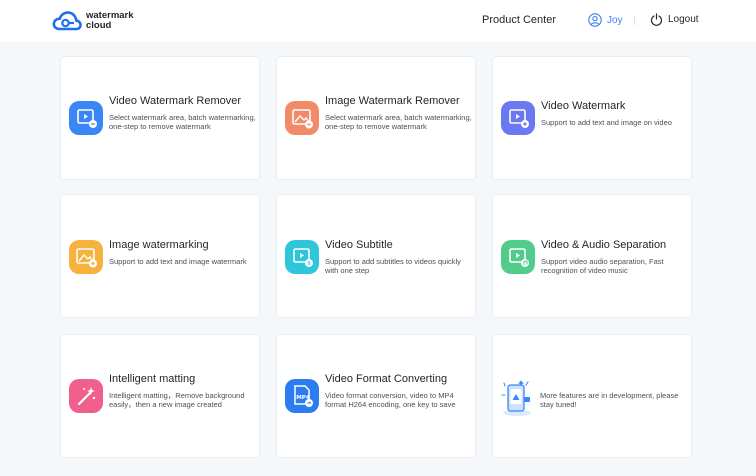 Image resolution: width=756 pixels, height=476 pixels. Describe the element at coordinates (86, 257) in the screenshot. I see `image-watermark-icon` at that location.